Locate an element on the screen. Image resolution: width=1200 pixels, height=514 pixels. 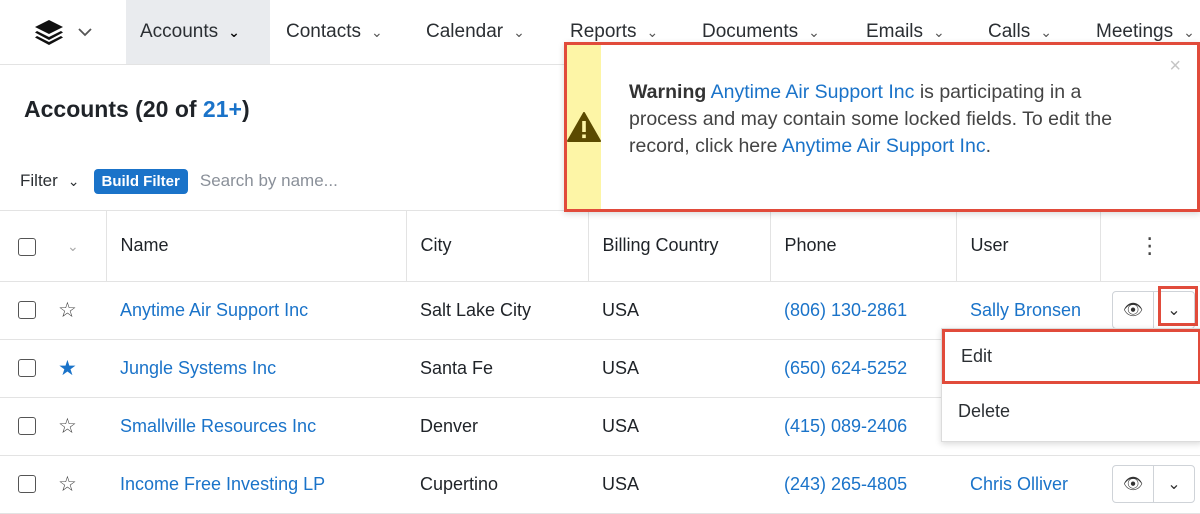
close-icon: × is located at coordinates (1175, 66).